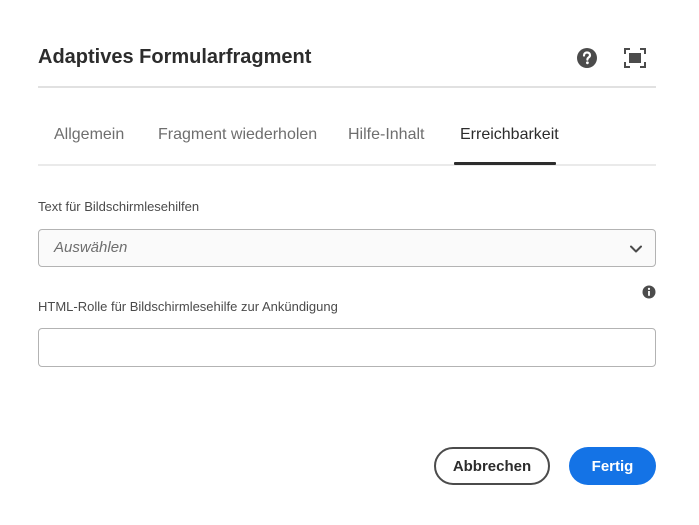  Describe the element at coordinates (91, 247) in the screenshot. I see `select-value: Auswählen` at that location.